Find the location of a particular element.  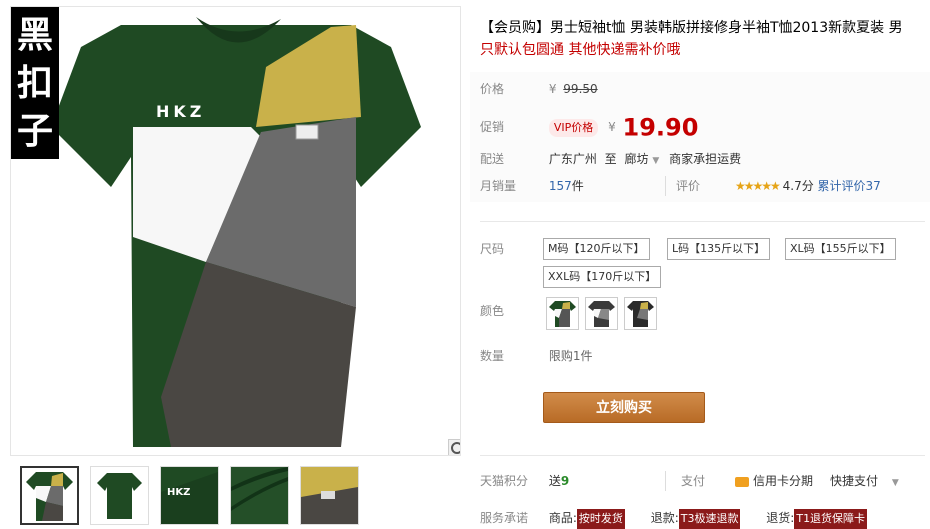

service-row: 服务承诺 商品: 按时发货 退款: T3极速退款 退货: T1退货保障卡 is located at coordinates (674, 518).